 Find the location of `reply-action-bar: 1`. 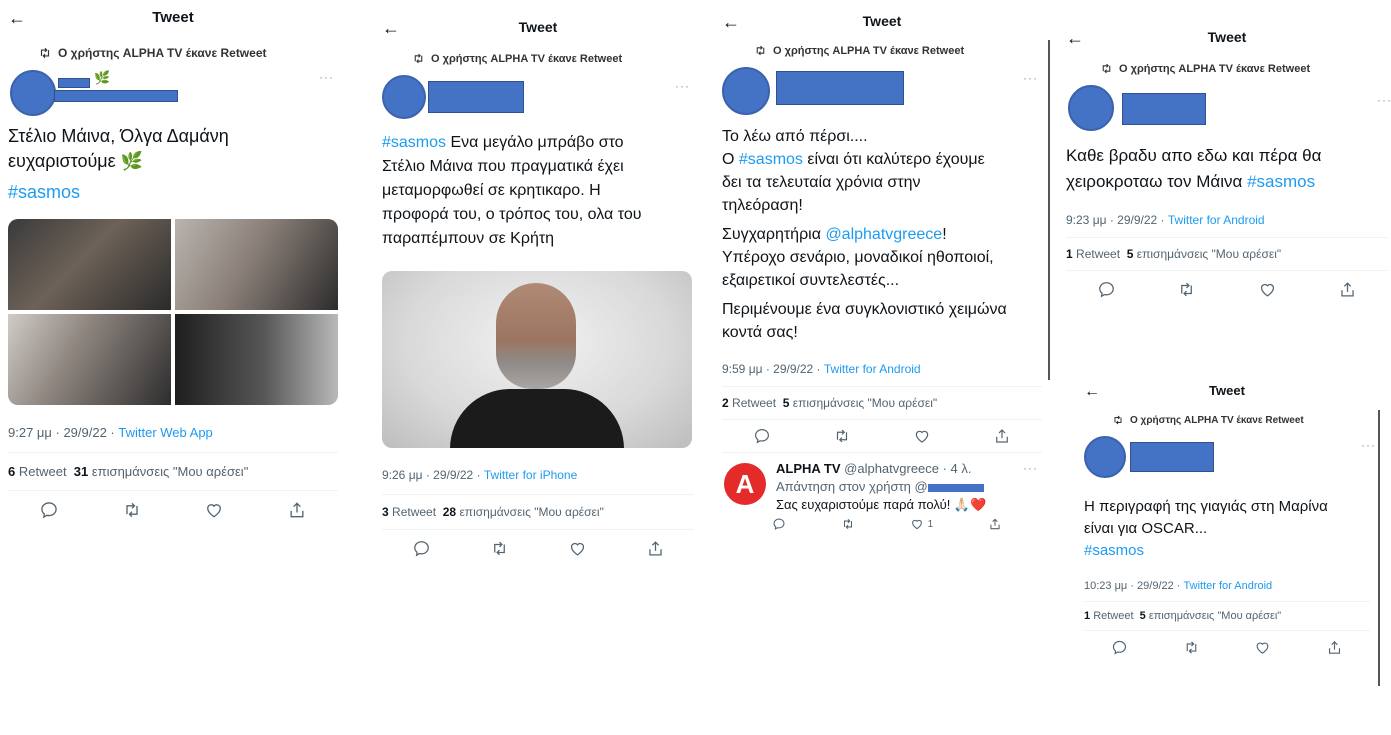

reply-action-bar: 1 is located at coordinates (887, 524).